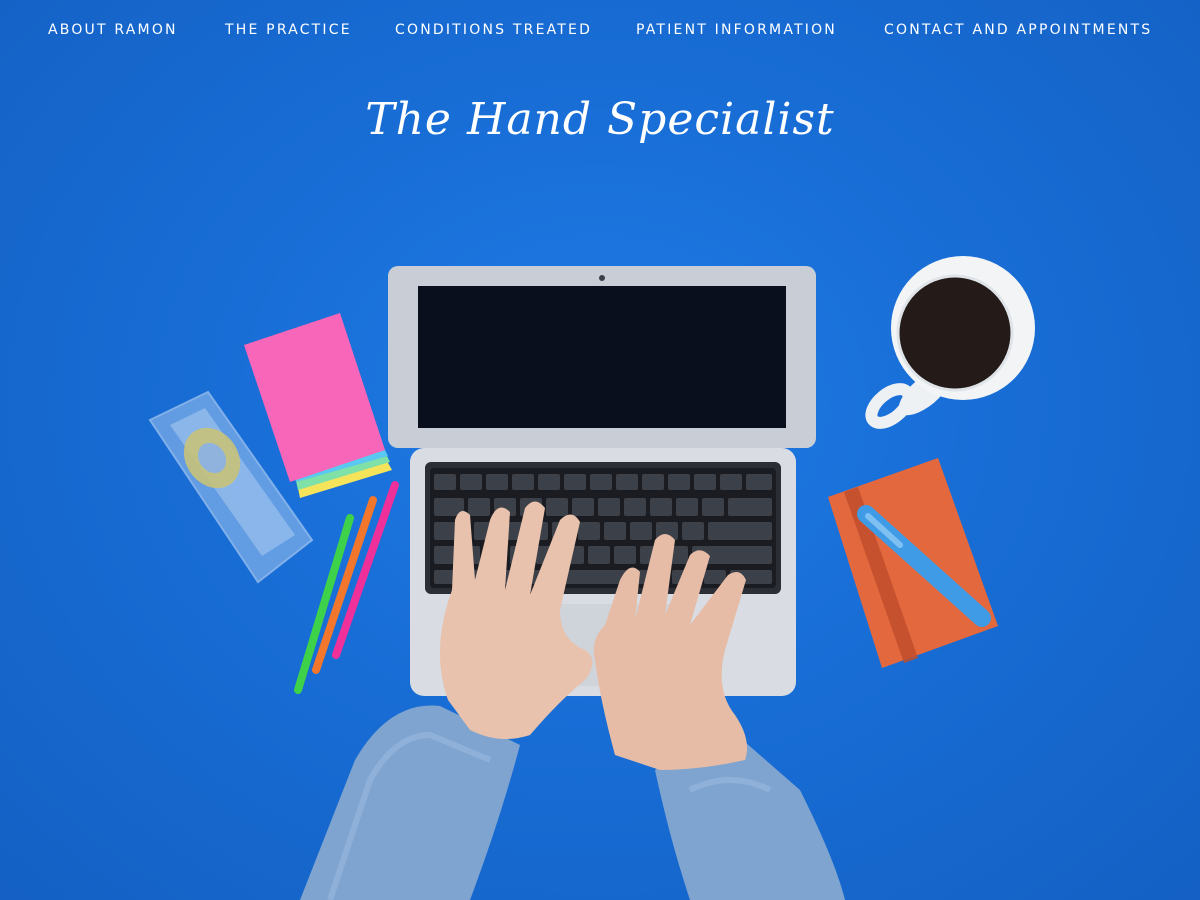  What do you see at coordinates (318, 405) in the screenshot?
I see `sticky-notes-icon` at bounding box center [318, 405].